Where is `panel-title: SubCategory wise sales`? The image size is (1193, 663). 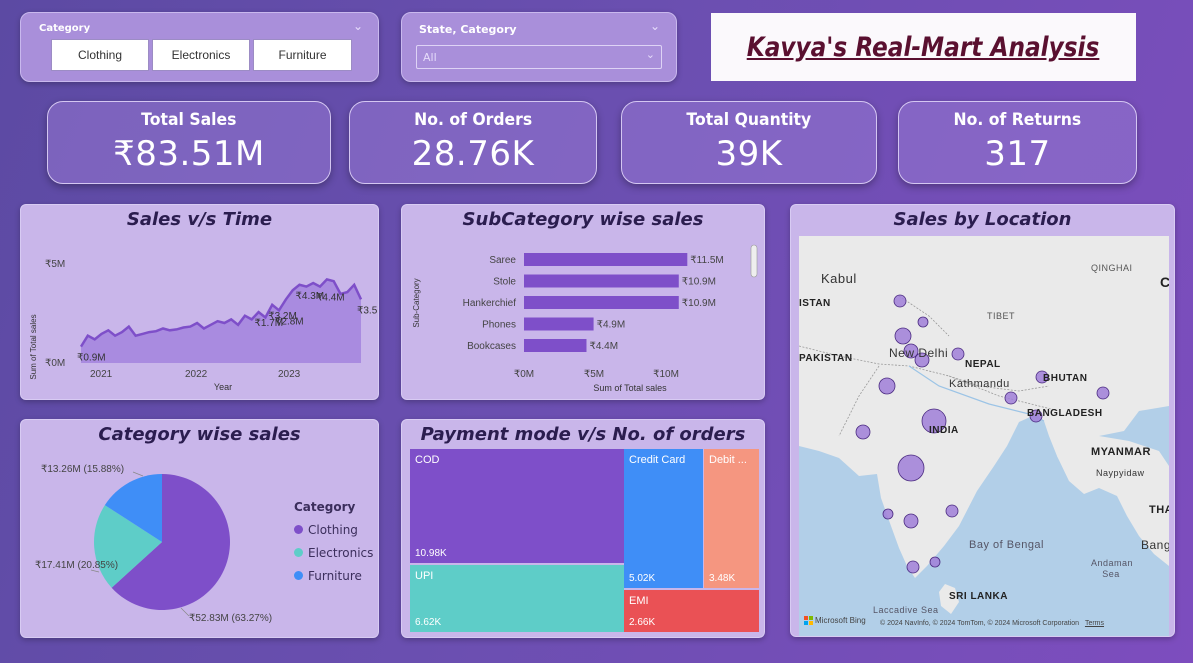 panel-title: SubCategory wise sales is located at coordinates (583, 219).